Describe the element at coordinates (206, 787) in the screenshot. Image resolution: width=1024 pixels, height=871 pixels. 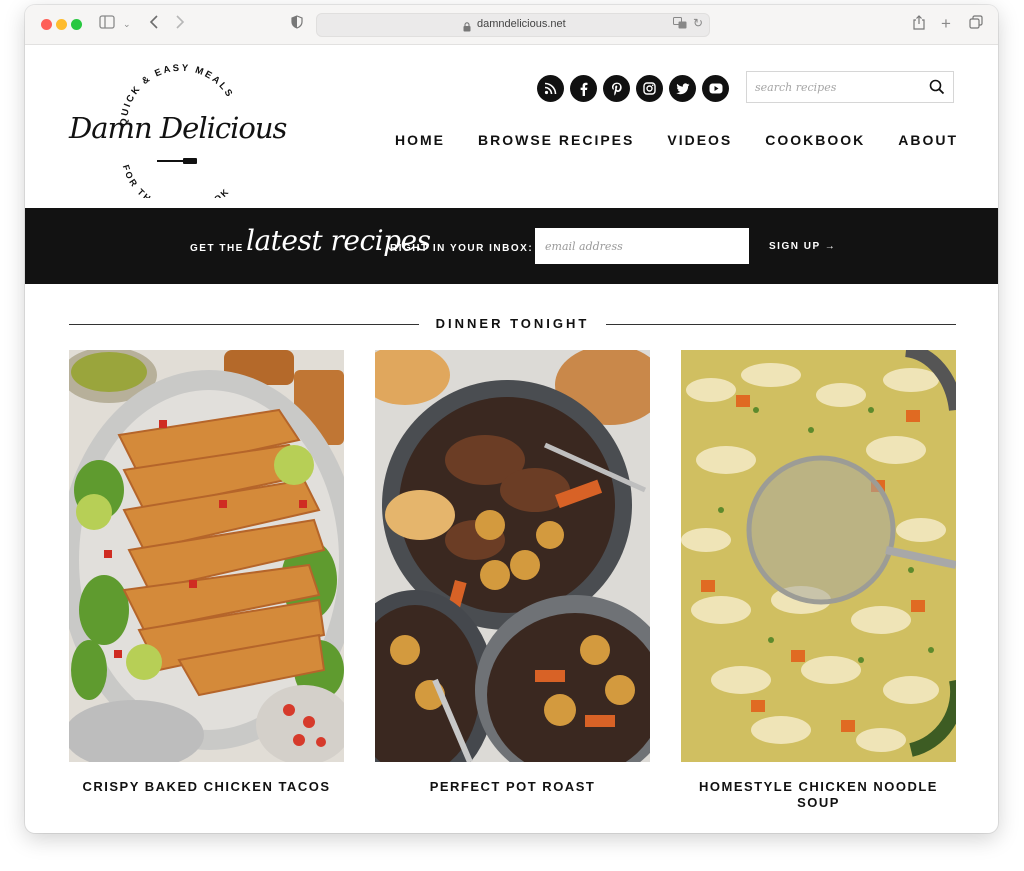
I see `recipe-title: CRISPY BAKED CHICKEN TACOS` at that location.